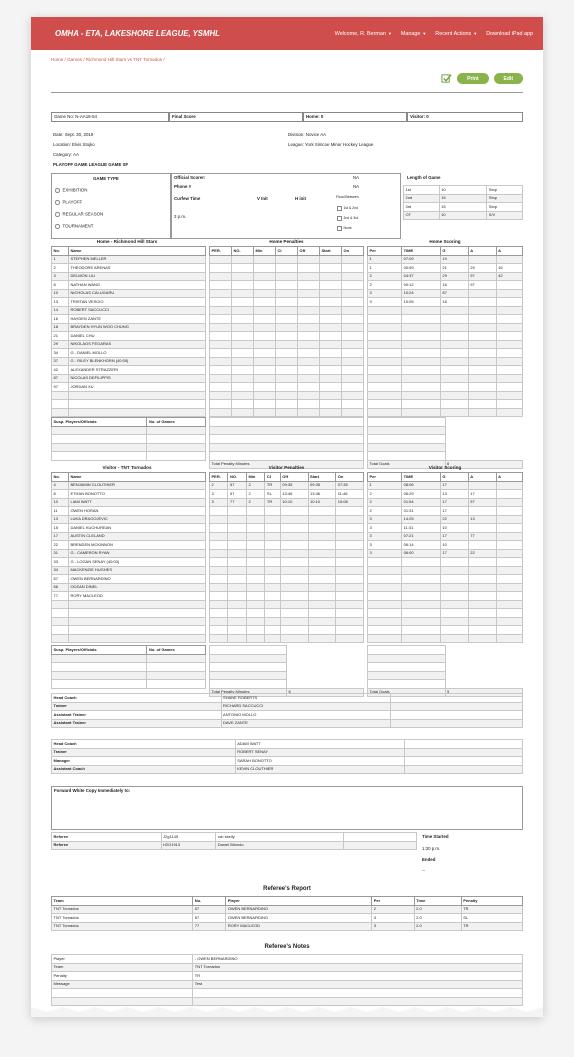 The width and height of the screenshot is (574, 1057). Describe the element at coordinates (308, 251) in the screenshot. I see `cell: Off` at that location.